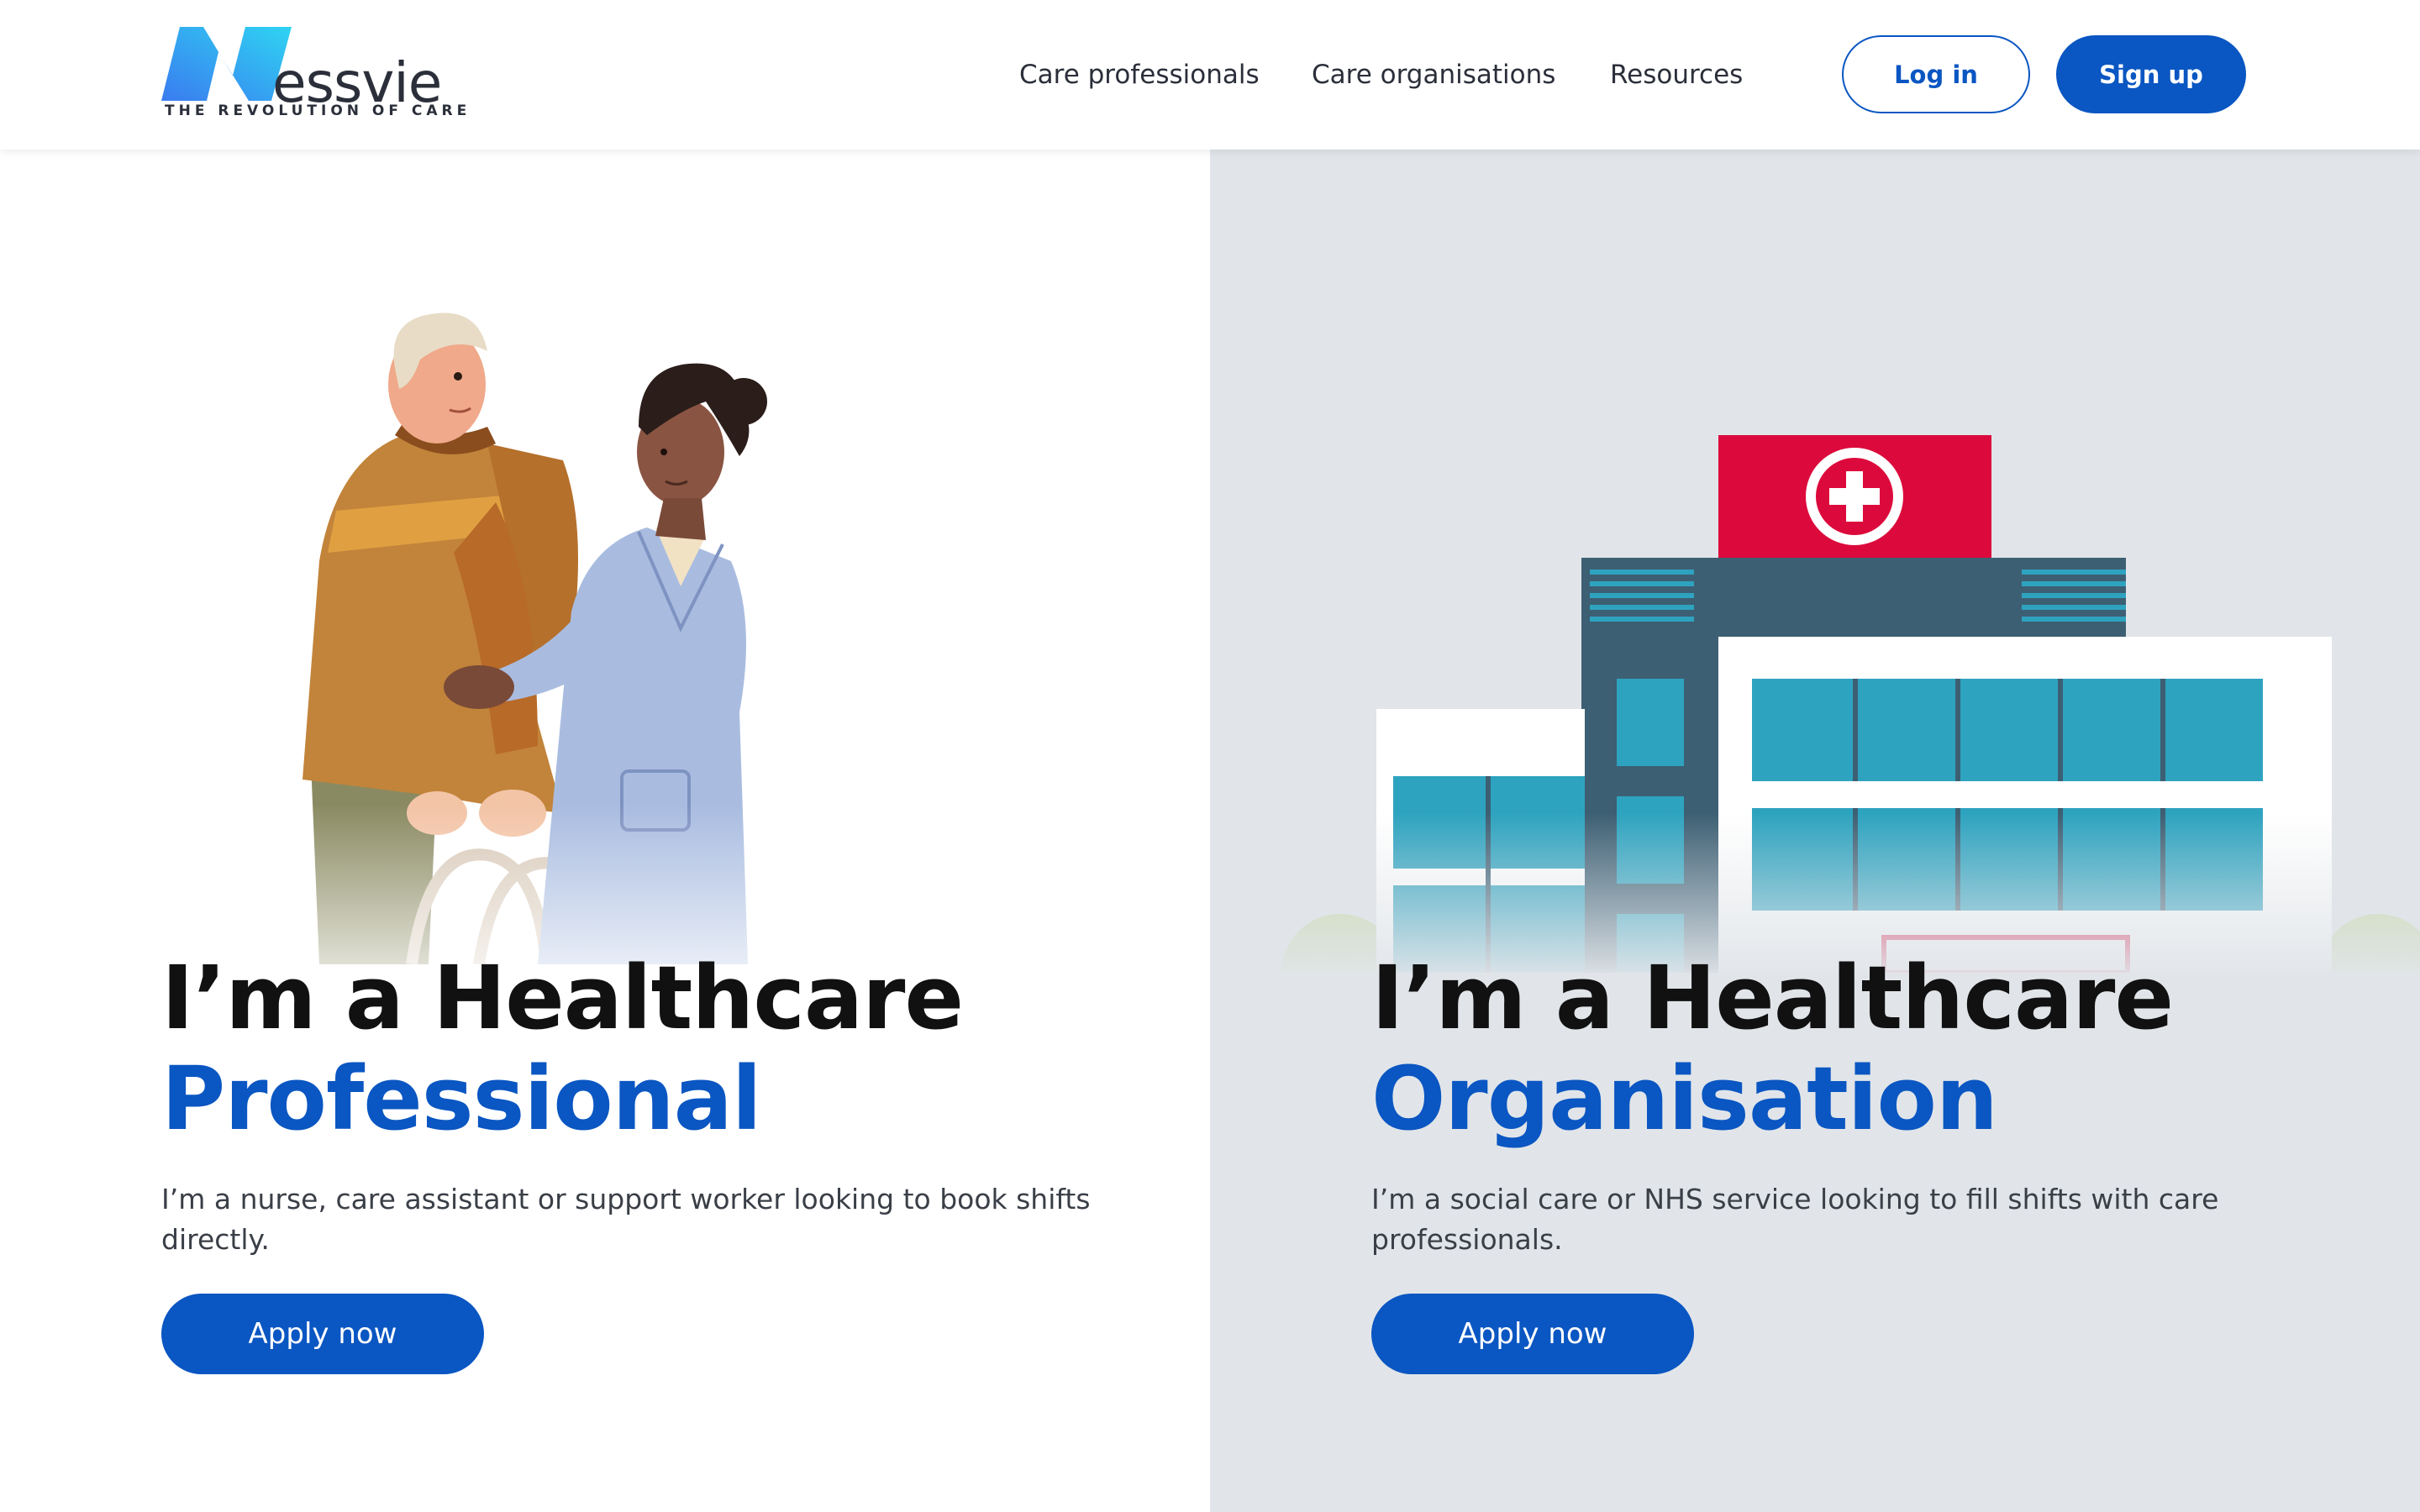 The width and height of the screenshot is (2420, 1512). I want to click on professional-heading-line1: I’m a Healthcare, so click(562, 998).